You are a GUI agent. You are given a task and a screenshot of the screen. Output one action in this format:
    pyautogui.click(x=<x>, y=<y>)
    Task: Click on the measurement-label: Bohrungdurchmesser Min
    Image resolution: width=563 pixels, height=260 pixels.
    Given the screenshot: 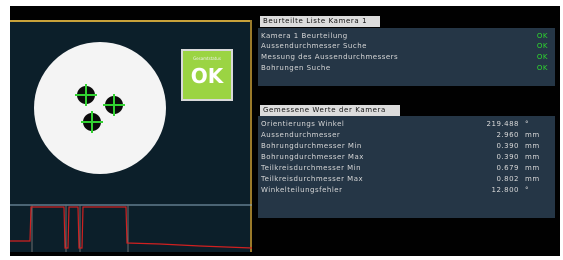 What is the action you would take?
    pyautogui.click(x=311, y=146)
    